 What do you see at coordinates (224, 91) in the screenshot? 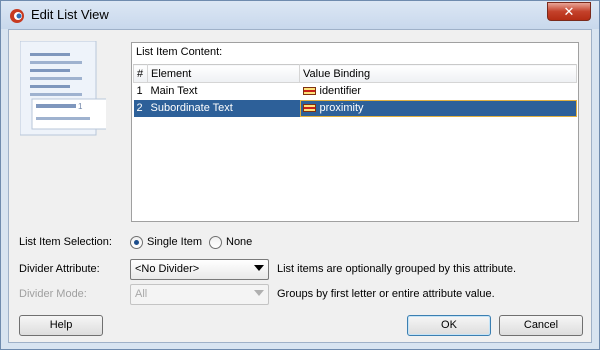
I see `row-element: Main Text` at bounding box center [224, 91].